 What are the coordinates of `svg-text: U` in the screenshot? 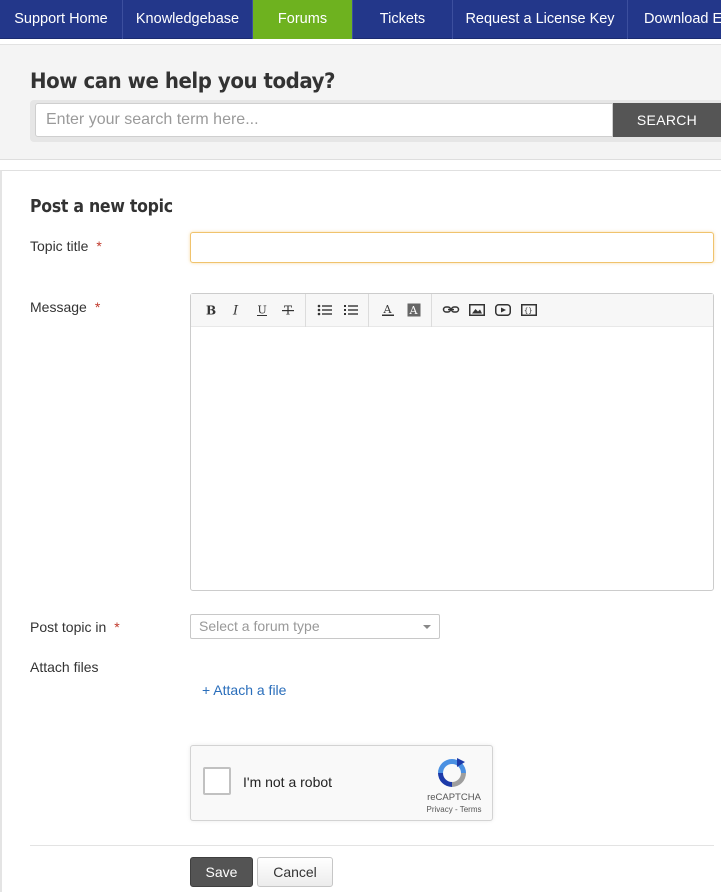 It's located at (262, 310).